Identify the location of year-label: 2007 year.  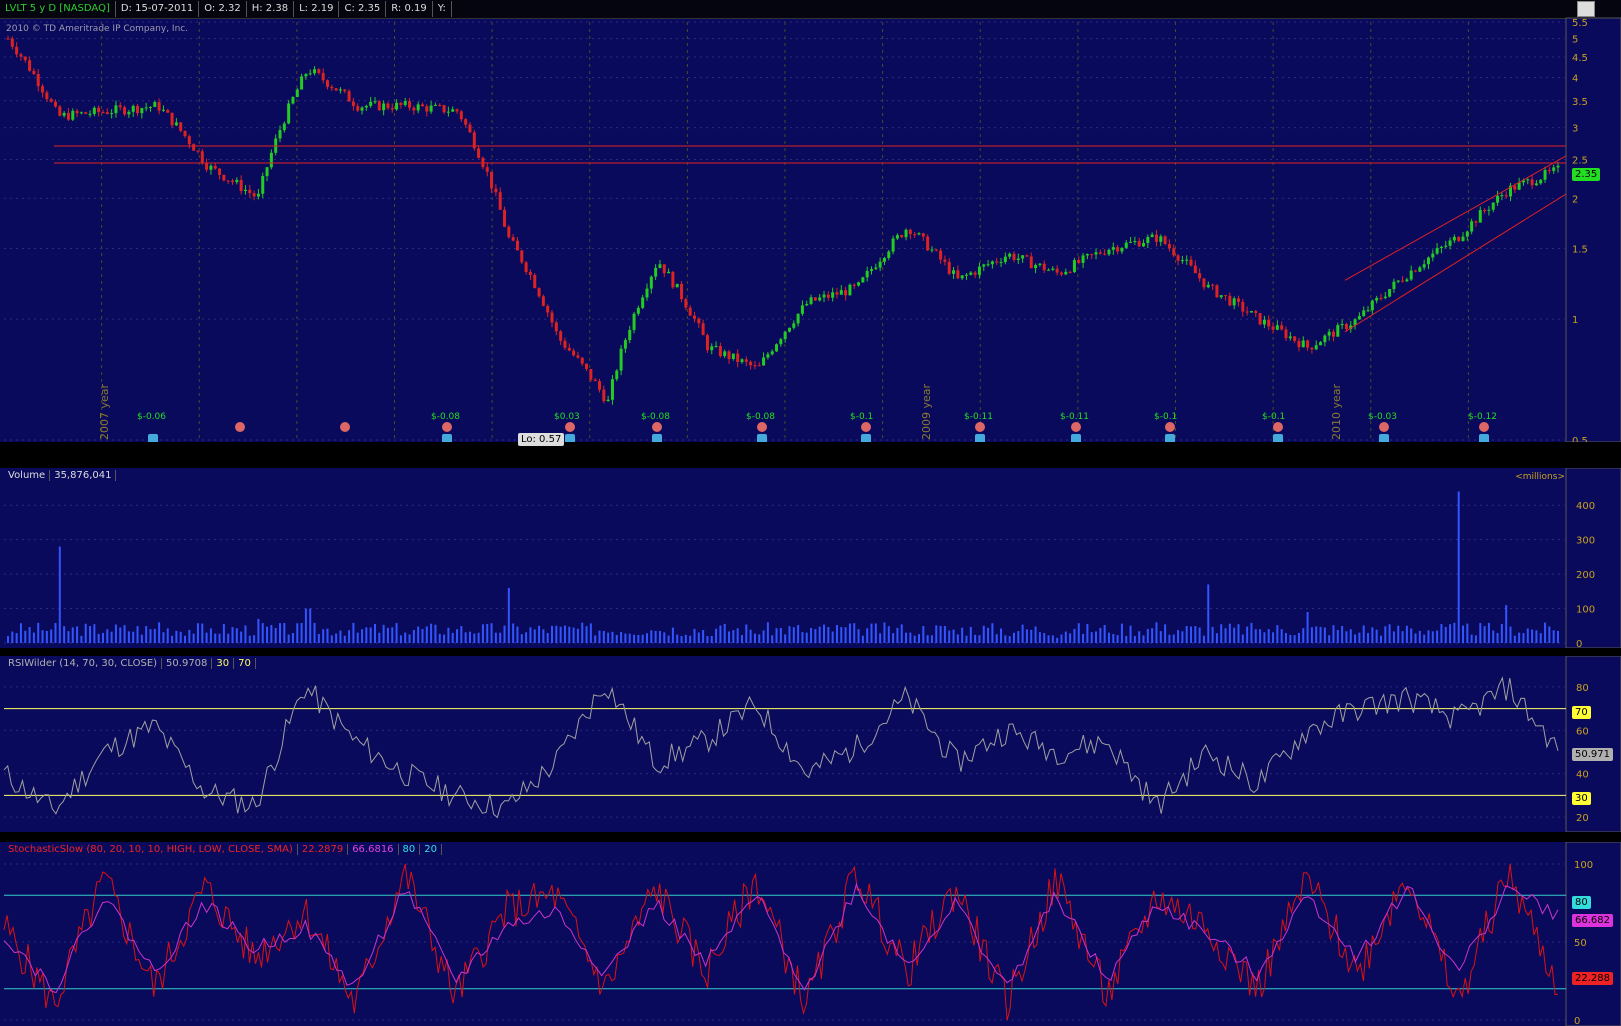
(104, 411).